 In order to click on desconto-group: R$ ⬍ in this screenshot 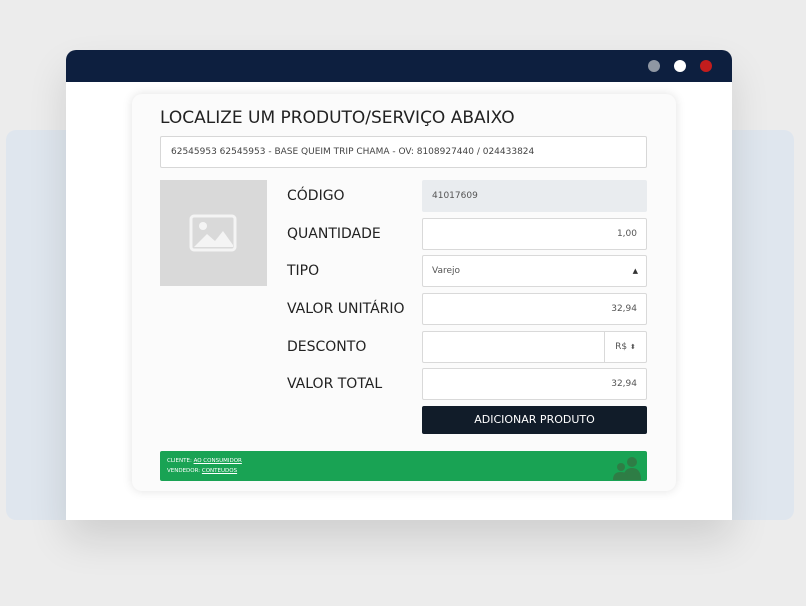, I will do `click(534, 347)`.